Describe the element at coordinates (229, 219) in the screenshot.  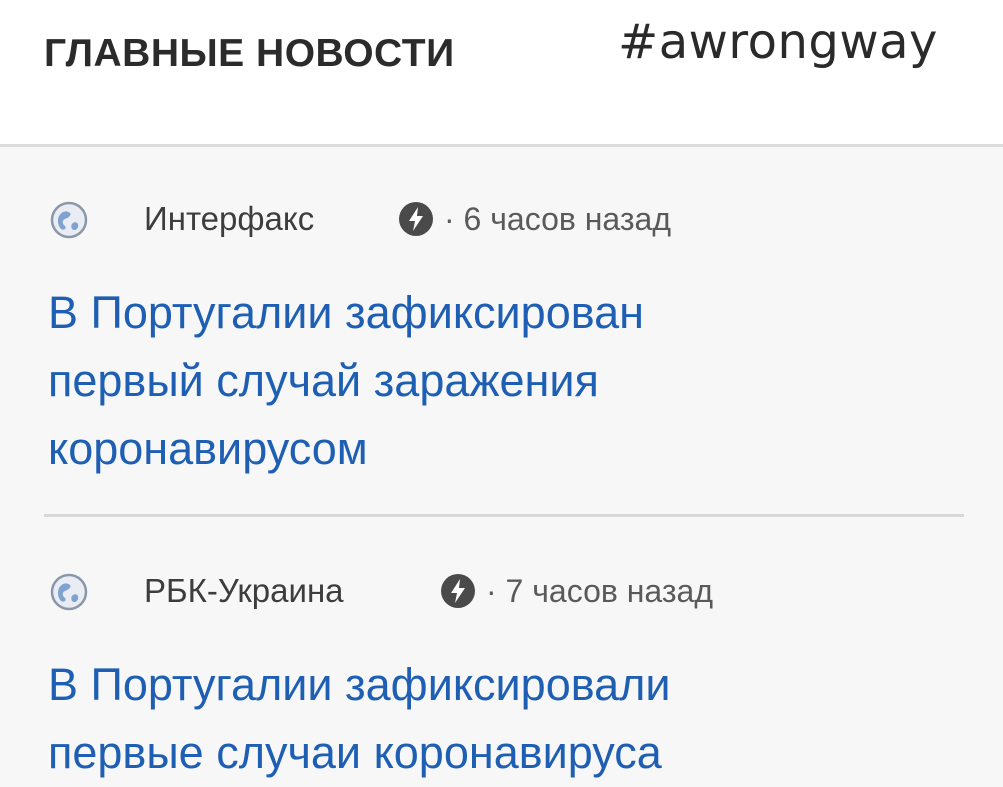
I see `source-name: Интерфакс` at that location.